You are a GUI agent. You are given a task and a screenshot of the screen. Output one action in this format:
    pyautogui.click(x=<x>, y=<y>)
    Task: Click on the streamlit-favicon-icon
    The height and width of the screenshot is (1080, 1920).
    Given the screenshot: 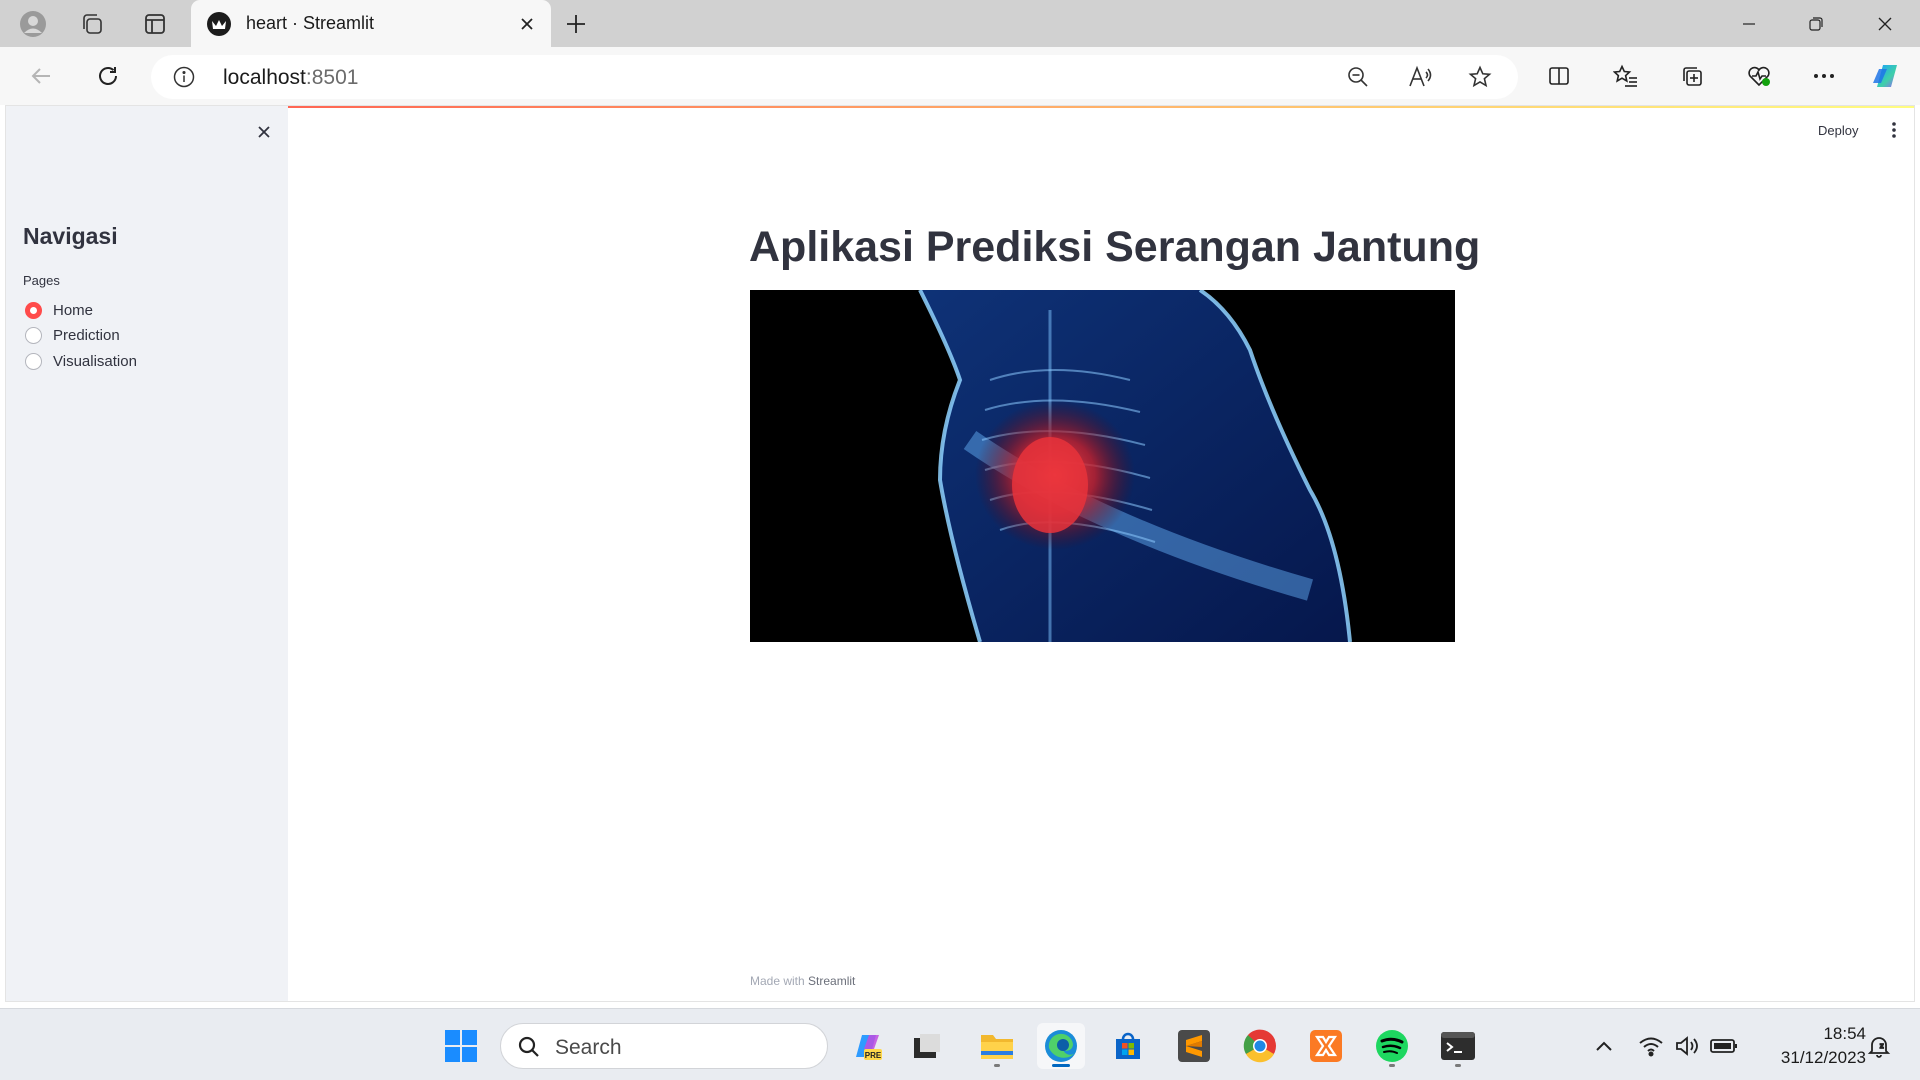 What is the action you would take?
    pyautogui.click(x=219, y=24)
    